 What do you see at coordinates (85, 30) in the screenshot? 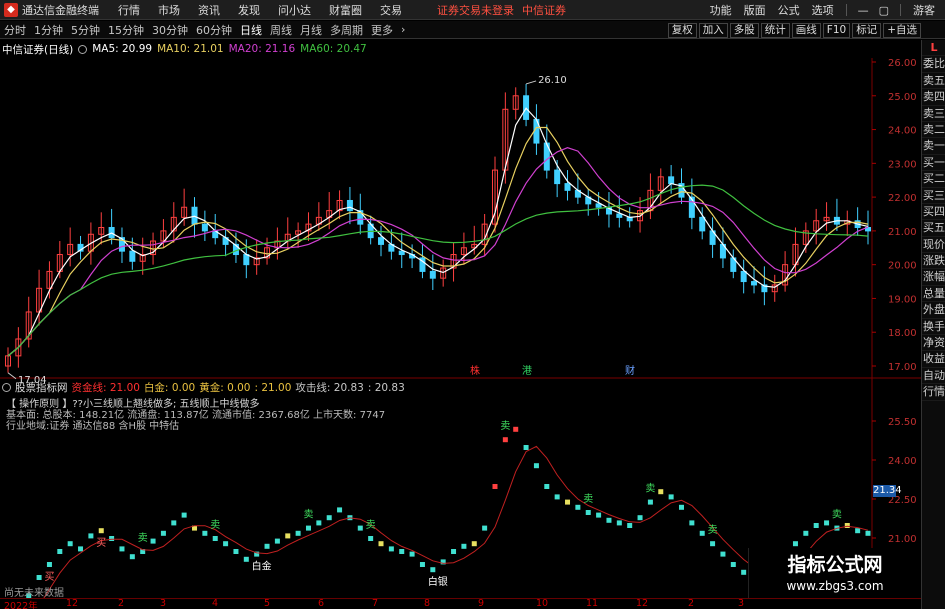
I see `period-5min: 5分钟` at bounding box center [85, 30].